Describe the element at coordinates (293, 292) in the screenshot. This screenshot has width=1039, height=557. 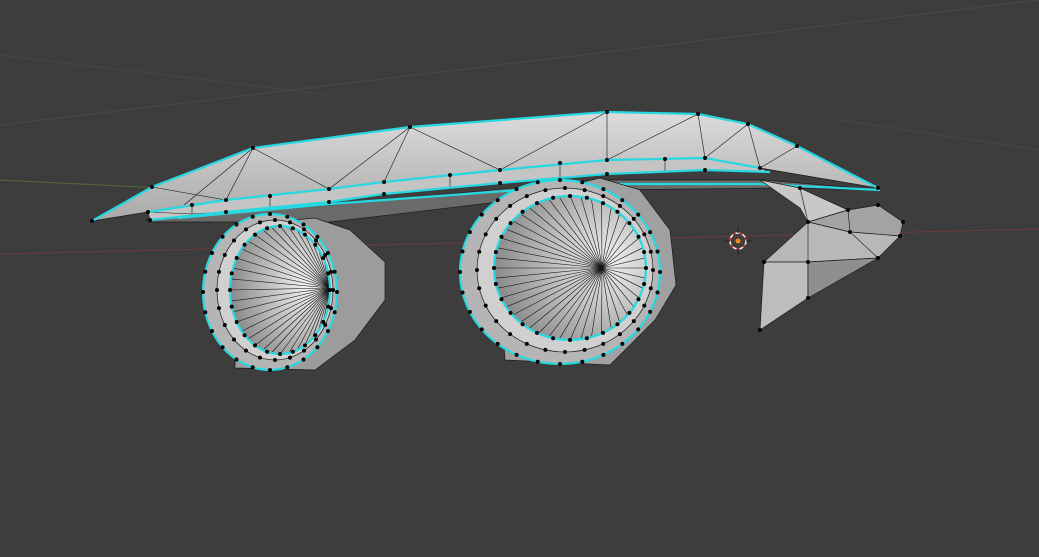
I see `left-cylinder-mesh` at that location.